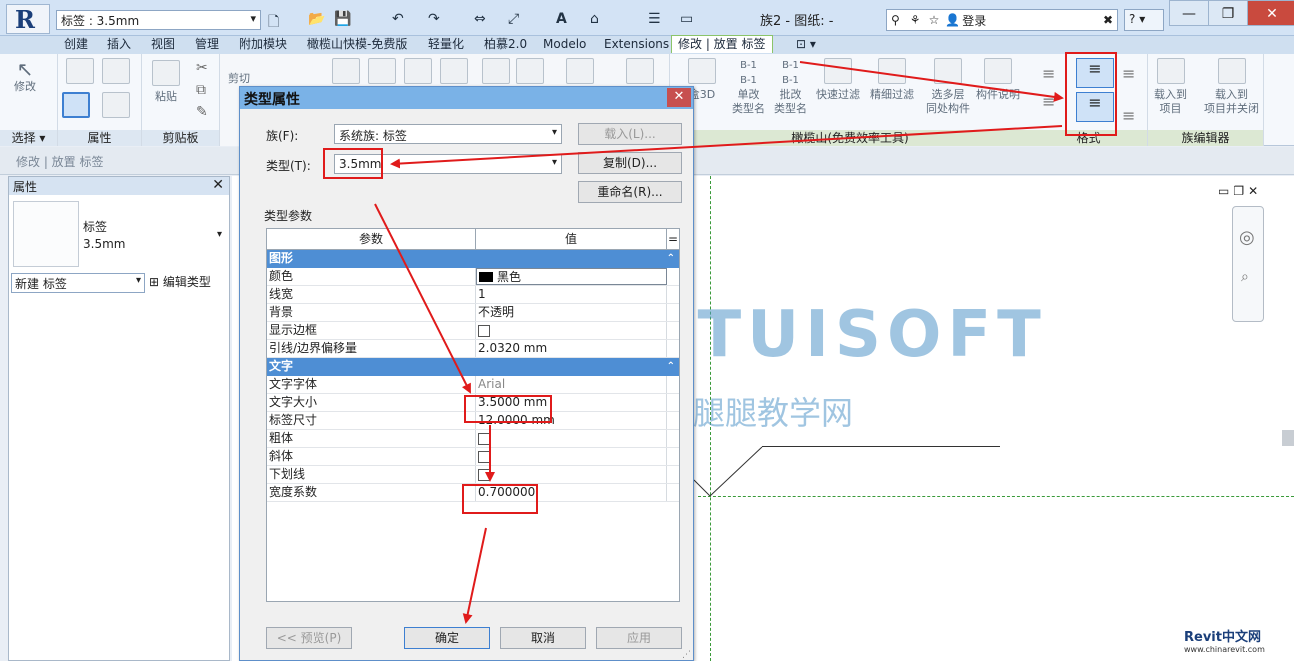 This screenshot has height=661, width=1294. Describe the element at coordinates (202, 68) in the screenshot. I see `cut-icon: ✂` at that location.